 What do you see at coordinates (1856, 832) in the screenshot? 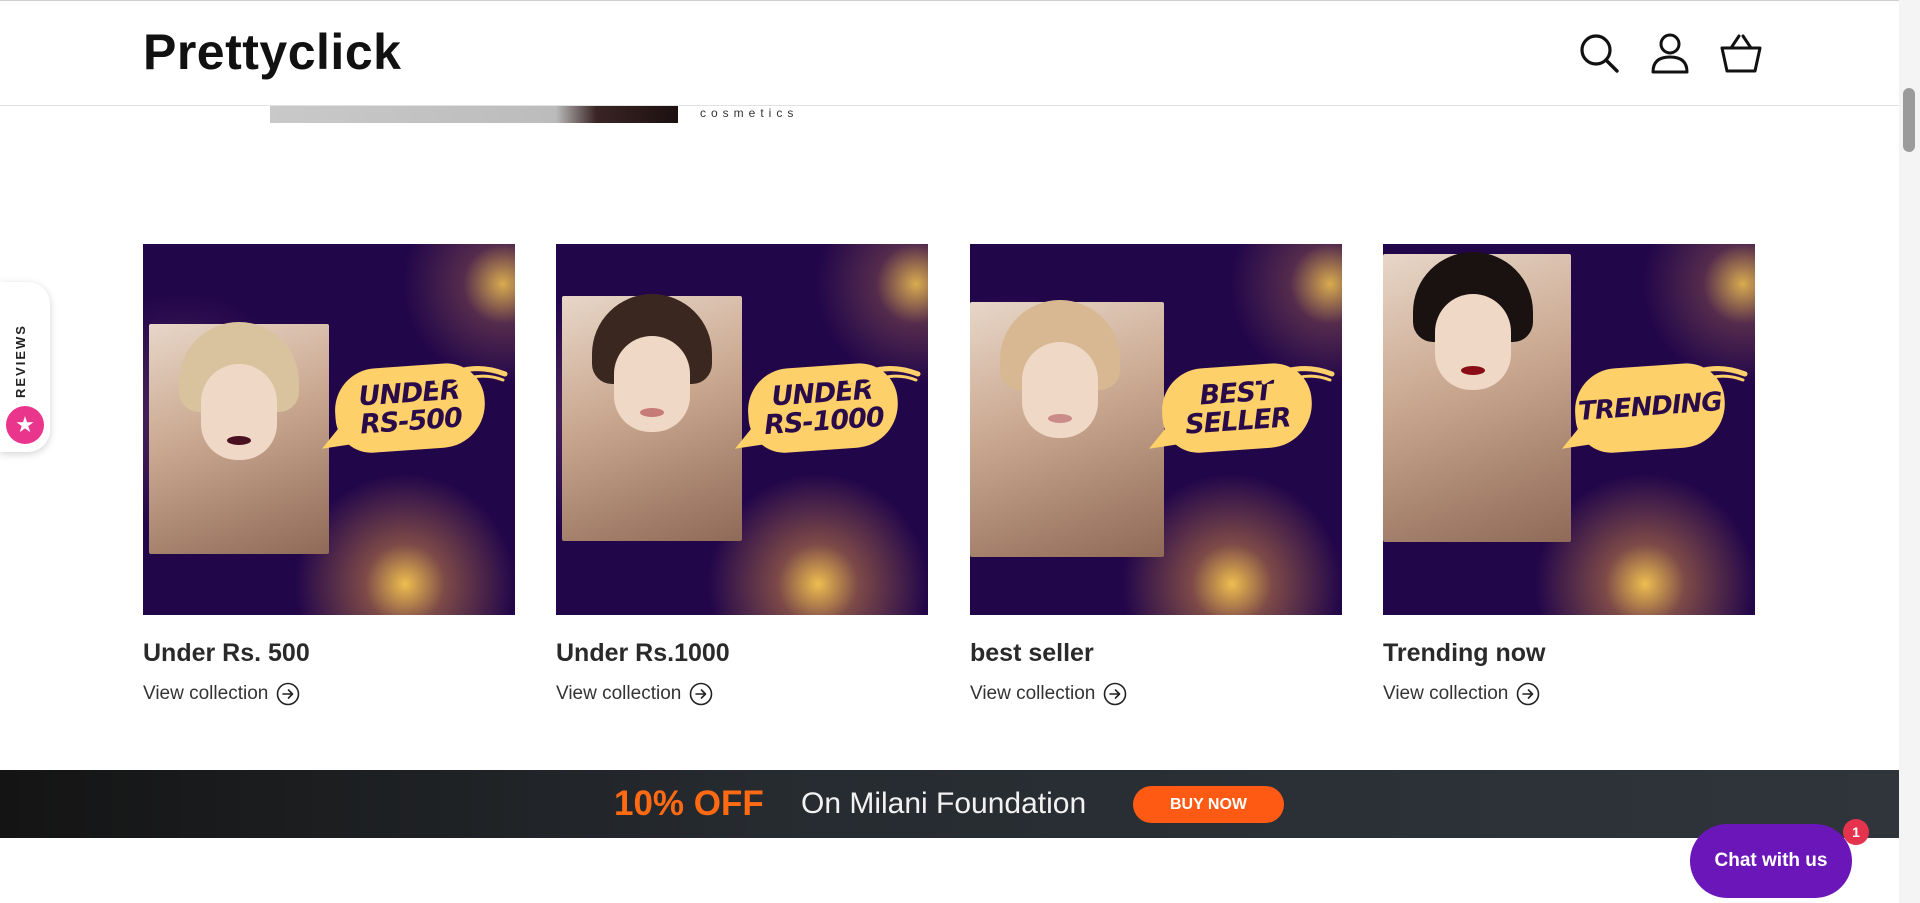
I see `chat-notification-badge: 1` at bounding box center [1856, 832].